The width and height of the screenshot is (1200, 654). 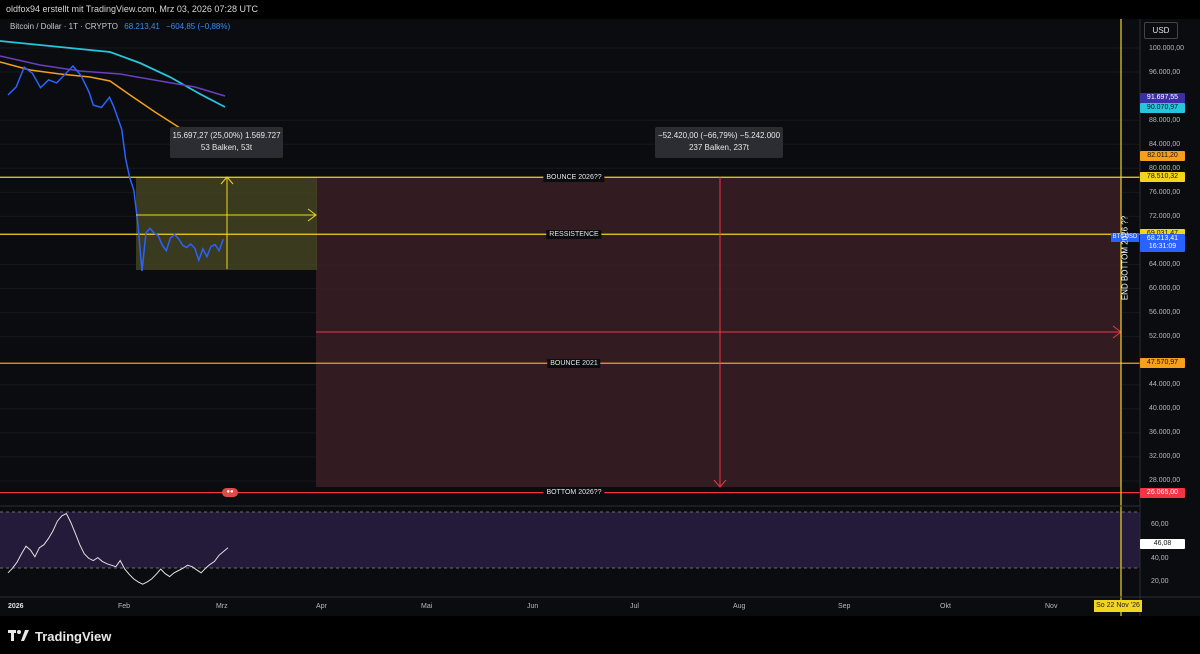 I want to click on horizontal-line-label: RESSISTENCE, so click(x=574, y=234).